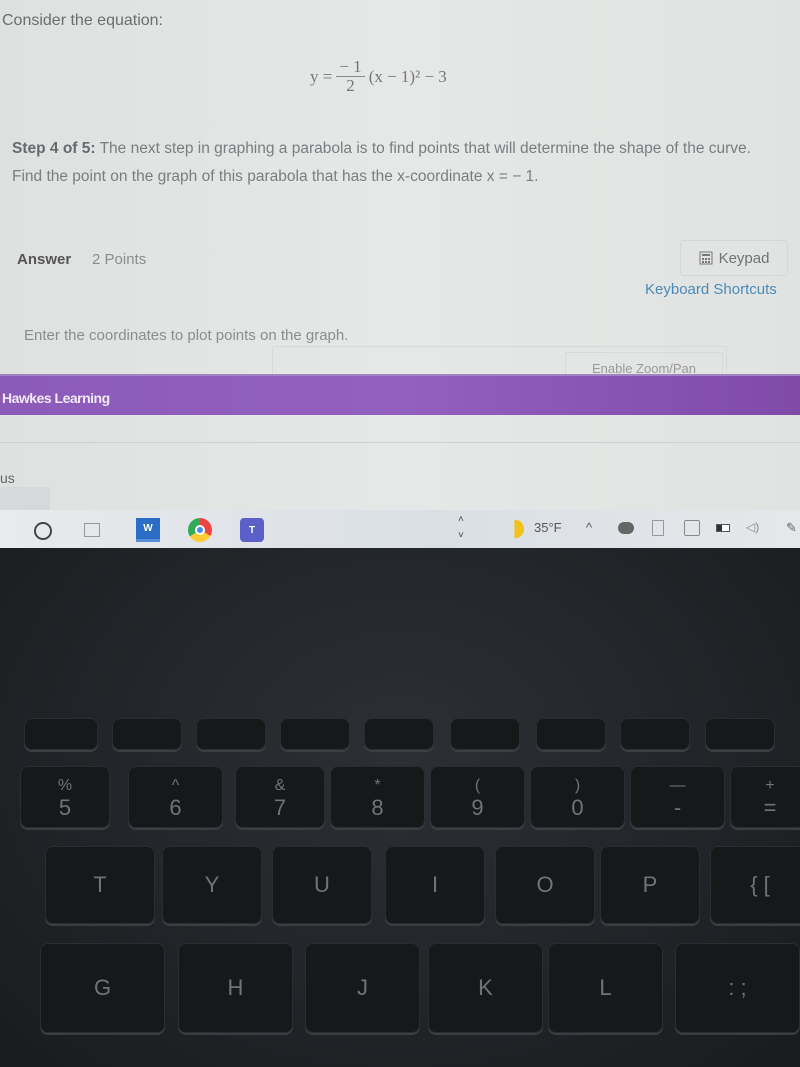  Describe the element at coordinates (692, 528) in the screenshot. I see `network-icon` at that location.